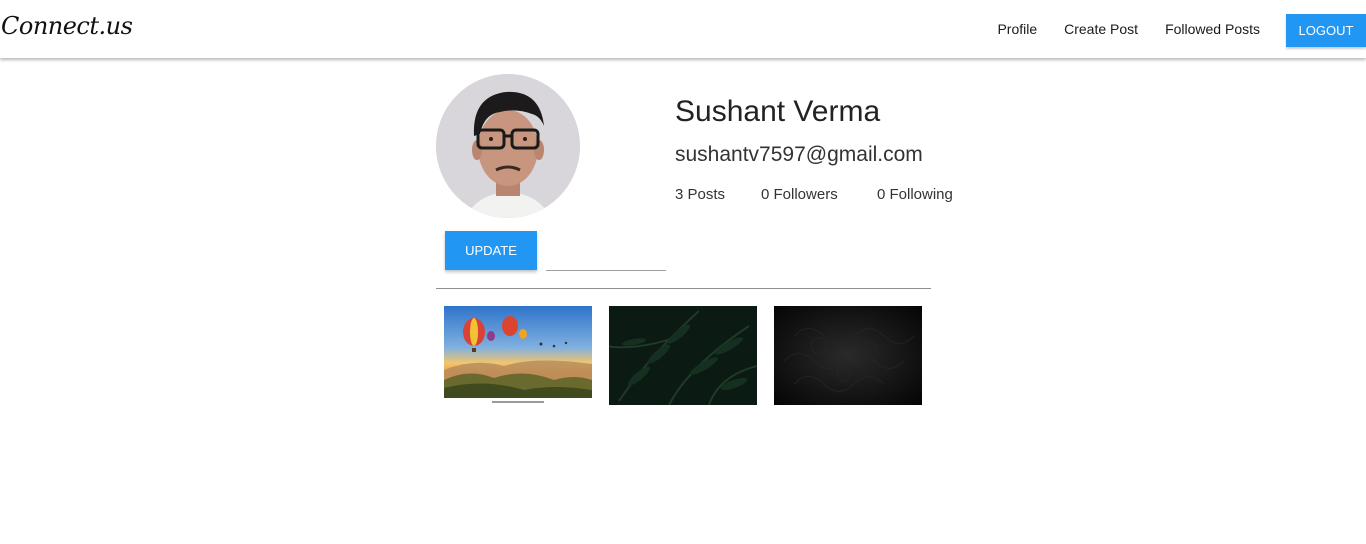 The width and height of the screenshot is (1366, 544). I want to click on nav-links: Profile Create Post Followed Posts, so click(1135, 29).